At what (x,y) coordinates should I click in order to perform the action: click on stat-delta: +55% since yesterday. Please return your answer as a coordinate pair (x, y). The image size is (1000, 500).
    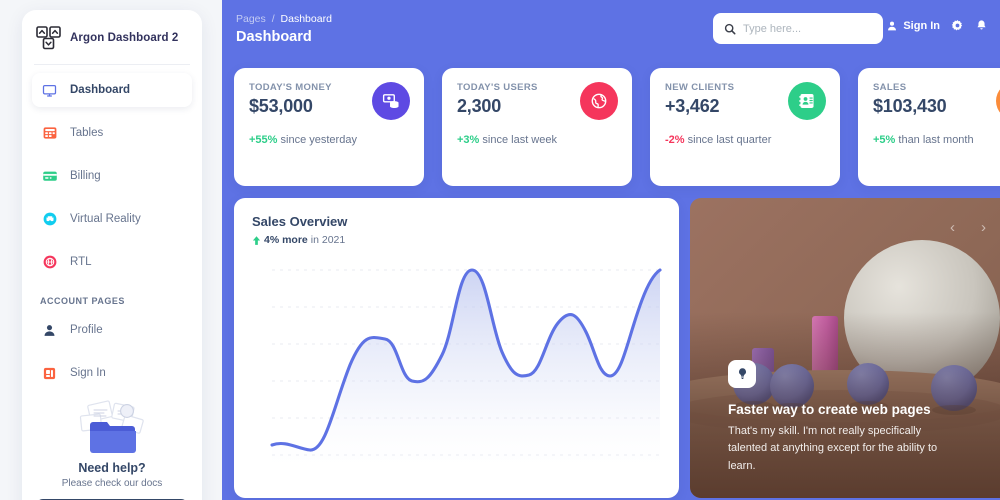
    Looking at the image, I should click on (329, 141).